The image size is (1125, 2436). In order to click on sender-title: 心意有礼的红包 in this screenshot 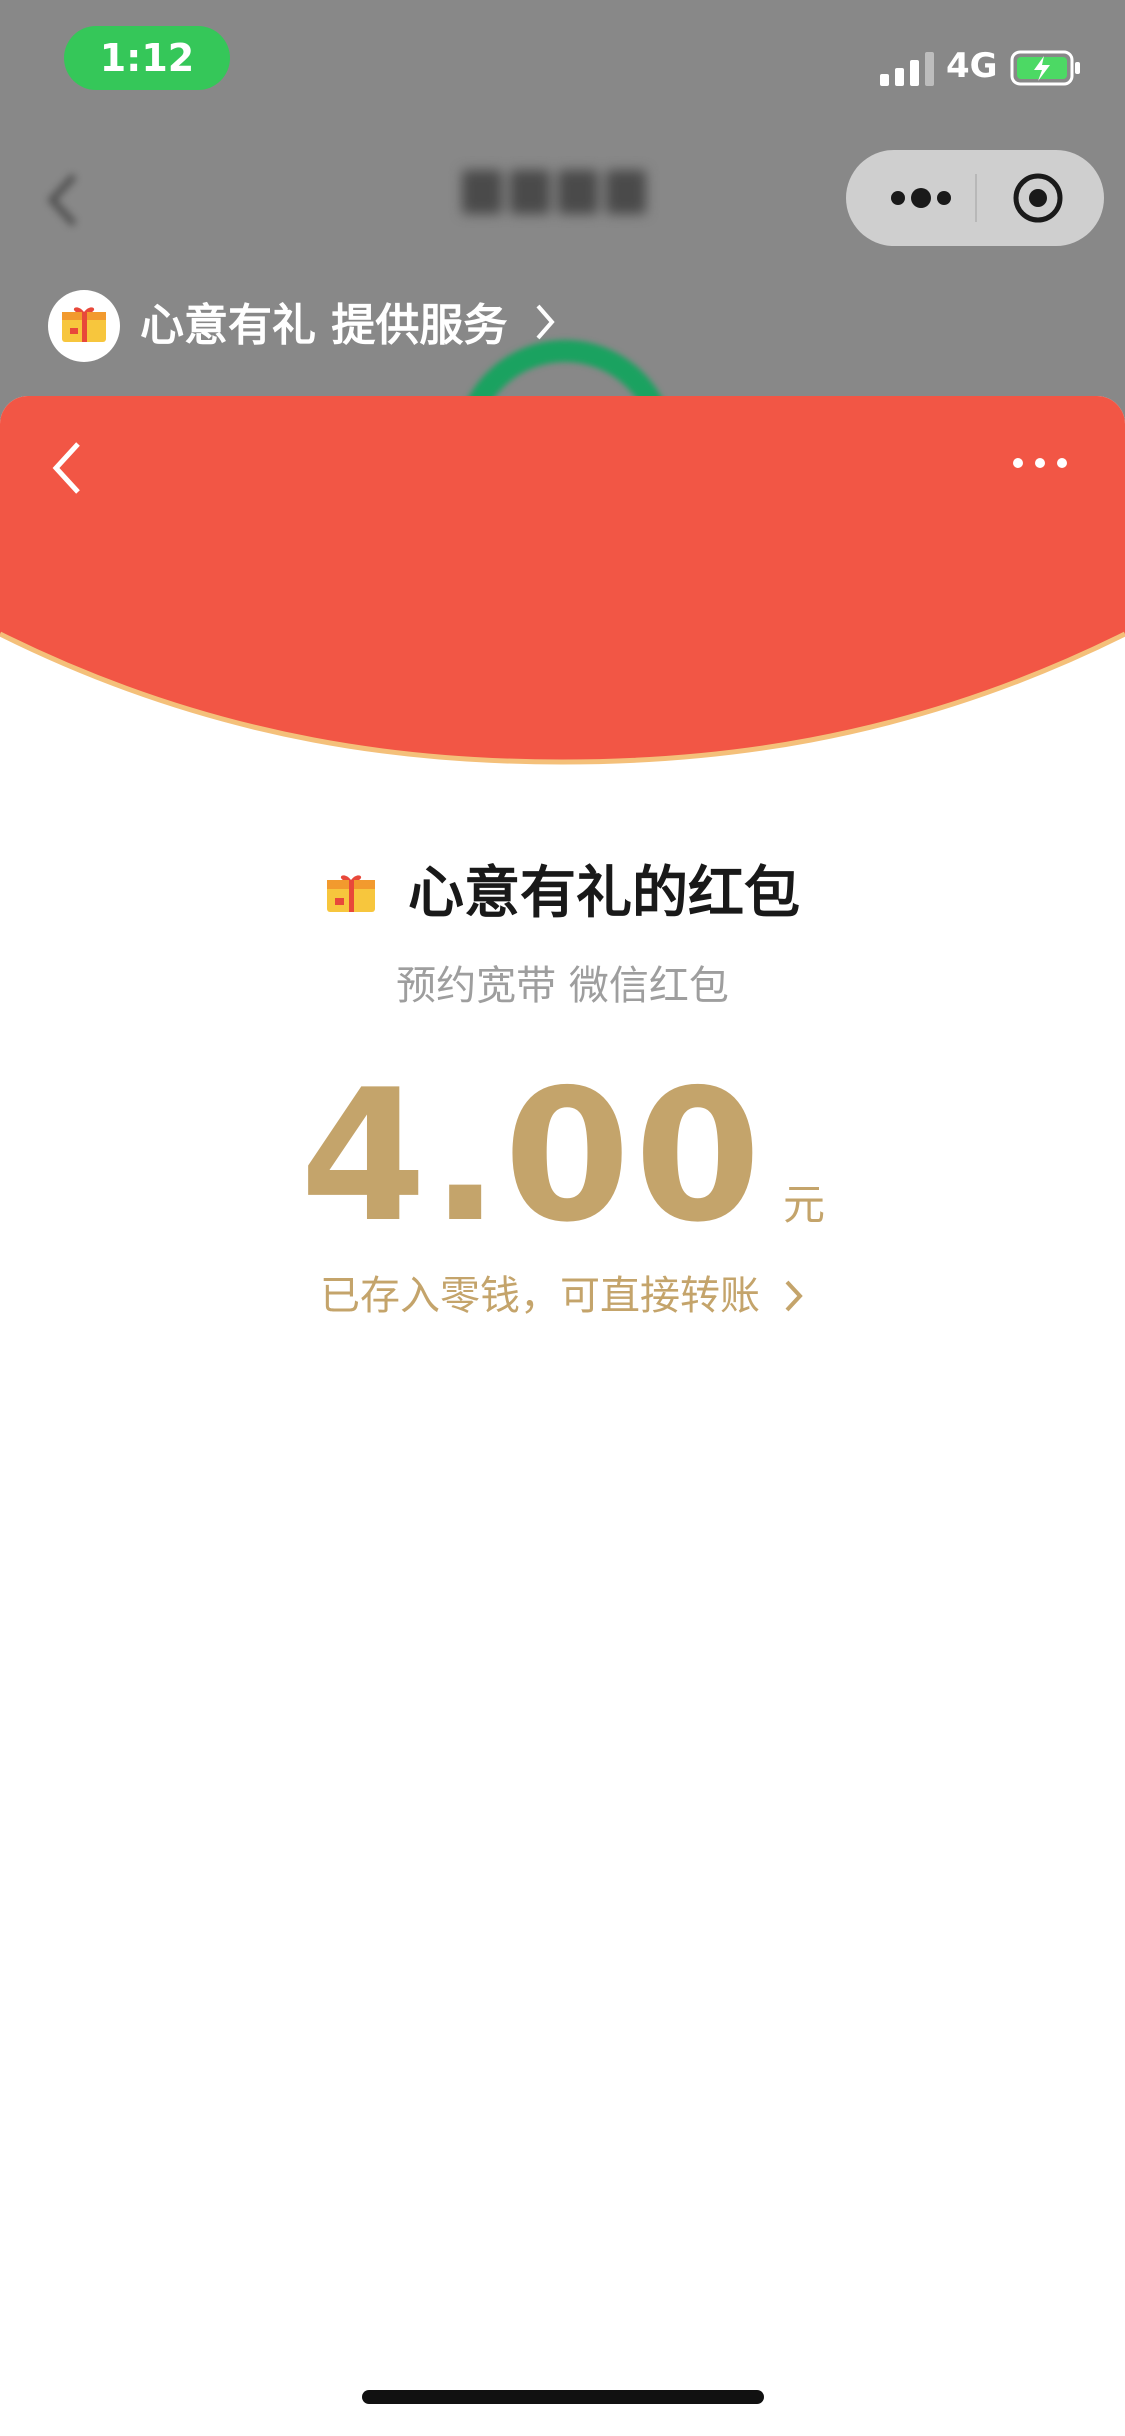, I will do `click(604, 893)`.